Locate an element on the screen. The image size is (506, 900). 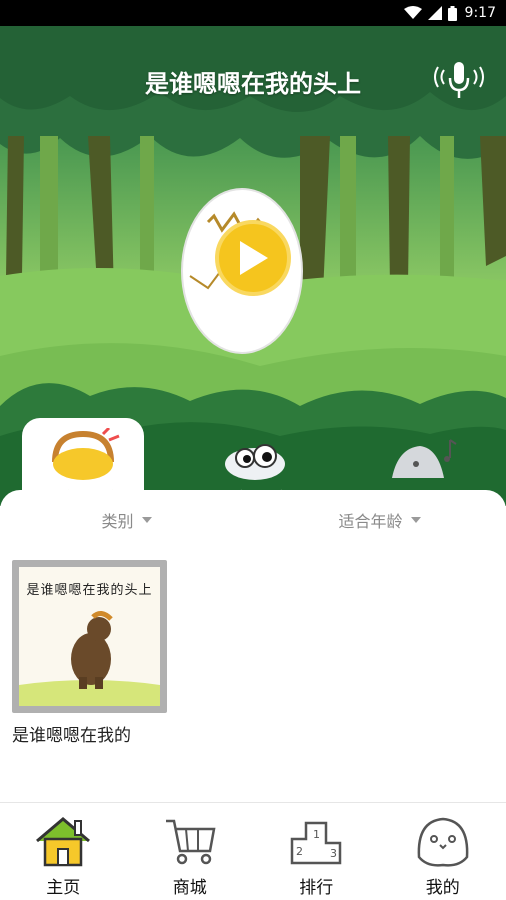
filter-bar: 类别 适合年龄 is located at coordinates (253, 520).